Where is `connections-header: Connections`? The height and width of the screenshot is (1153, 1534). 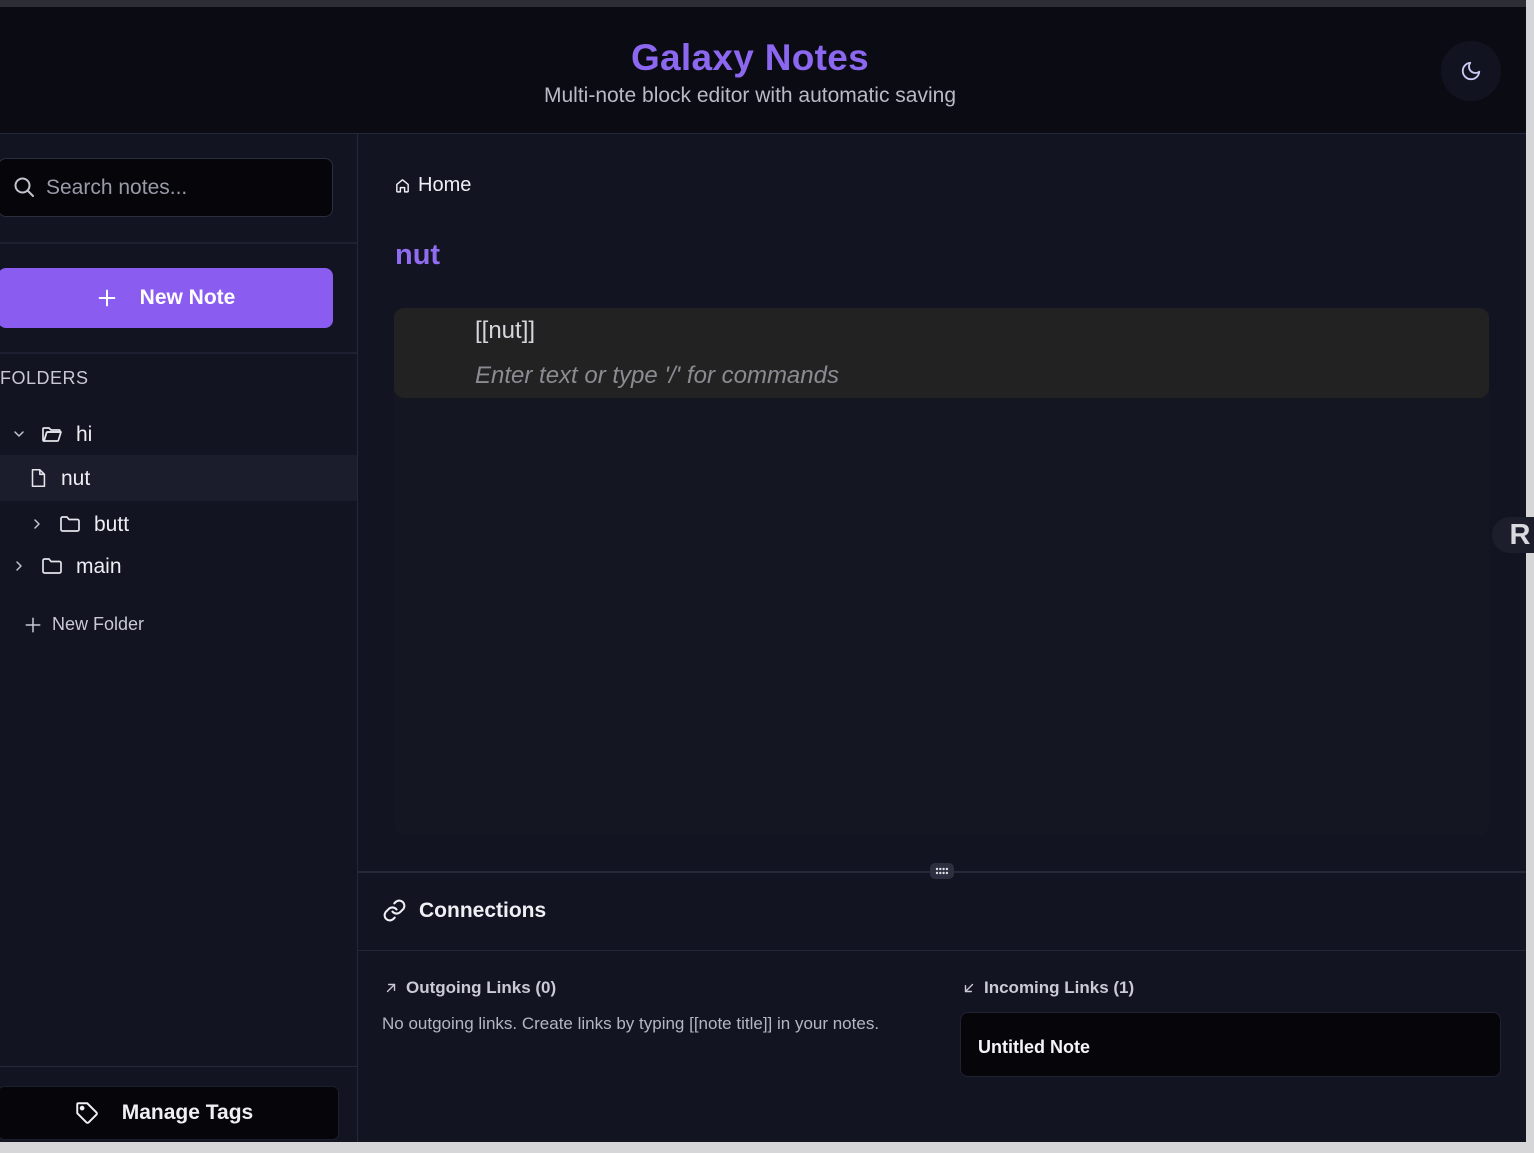 connections-header: Connections is located at coordinates (464, 910).